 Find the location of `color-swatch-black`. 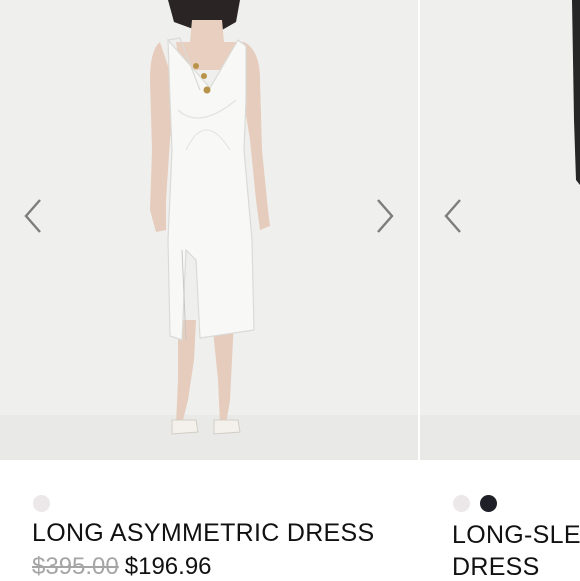

color-swatch-black is located at coordinates (488, 503).